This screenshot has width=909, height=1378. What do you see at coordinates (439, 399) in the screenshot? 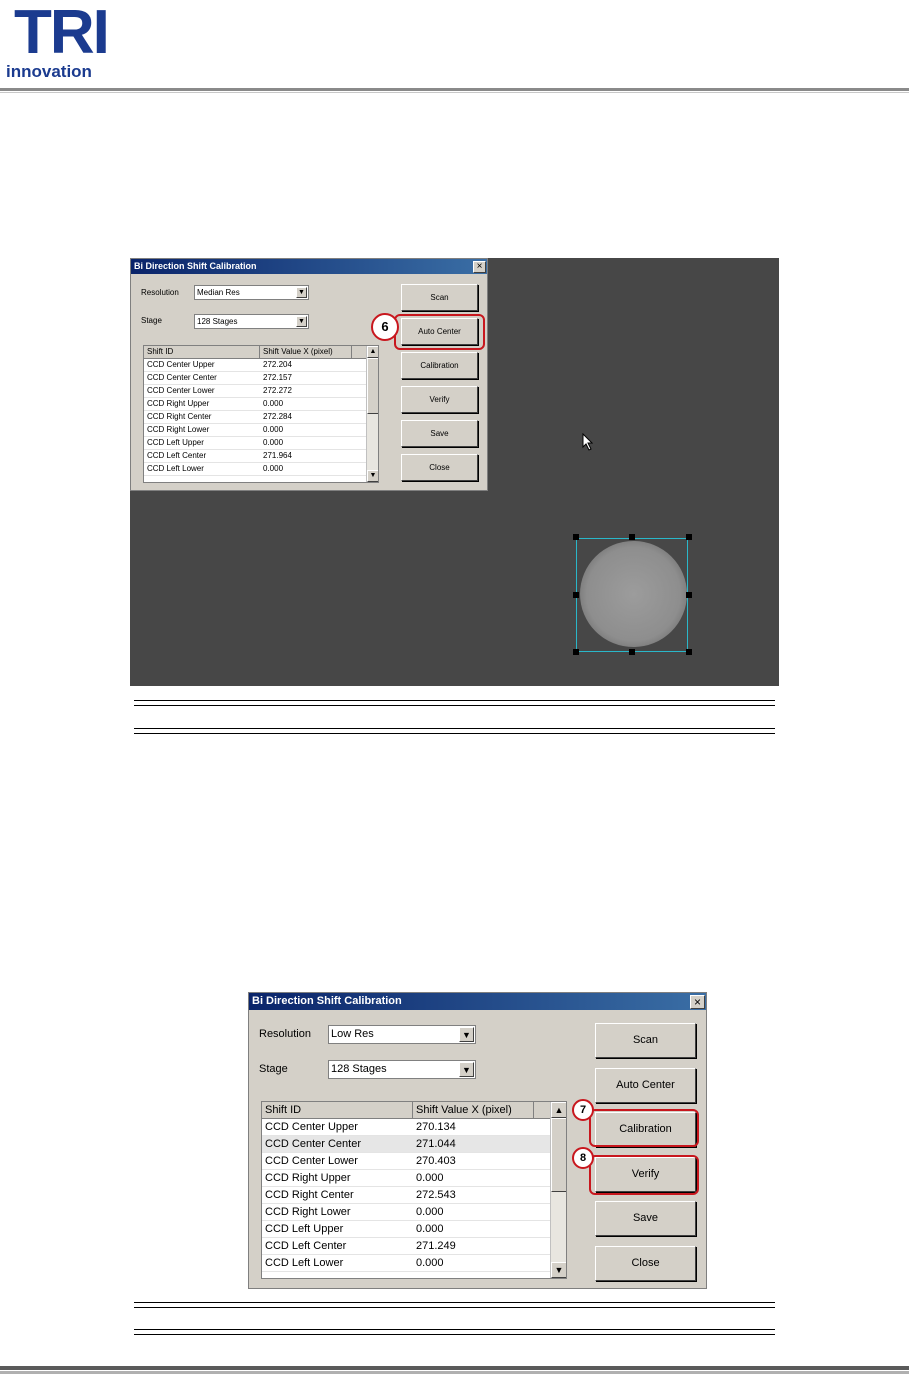
I see `verify-button: Verify` at bounding box center [439, 399].